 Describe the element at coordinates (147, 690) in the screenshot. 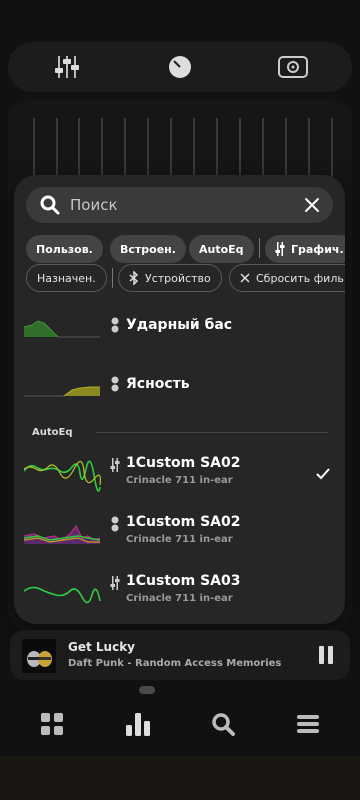

I see `drag-handle` at that location.